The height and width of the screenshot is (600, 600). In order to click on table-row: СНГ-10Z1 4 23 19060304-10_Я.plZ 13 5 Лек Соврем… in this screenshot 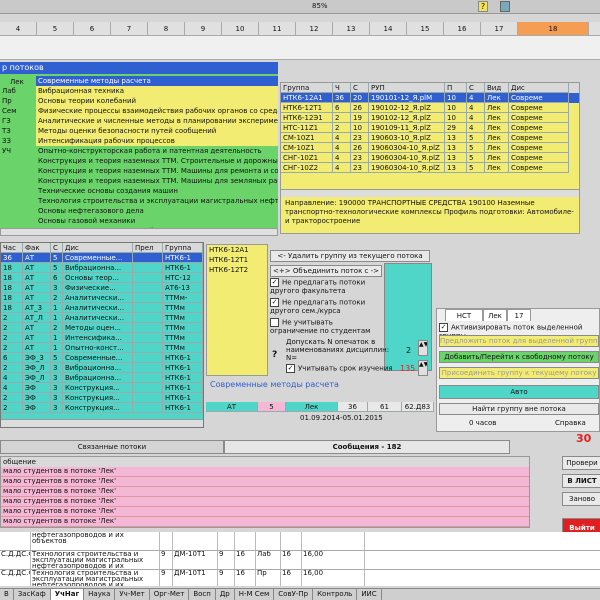, I will do `click(430, 158)`.